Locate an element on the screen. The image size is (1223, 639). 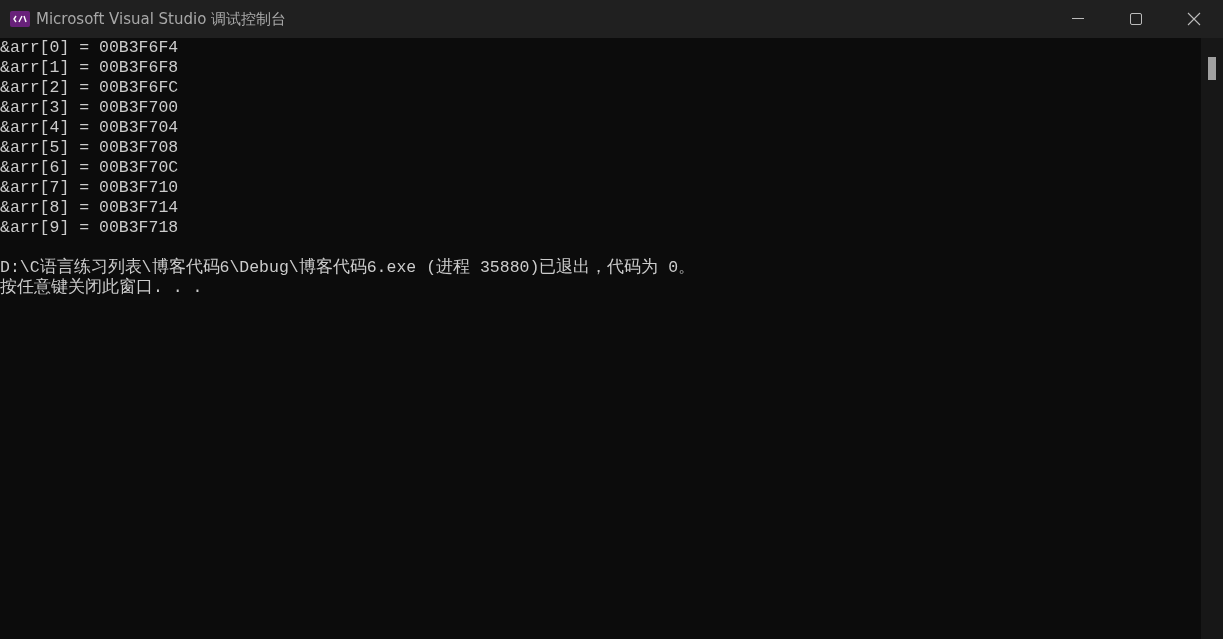
console-line: &arr[7] = 00B3F710 is located at coordinates (89, 188).